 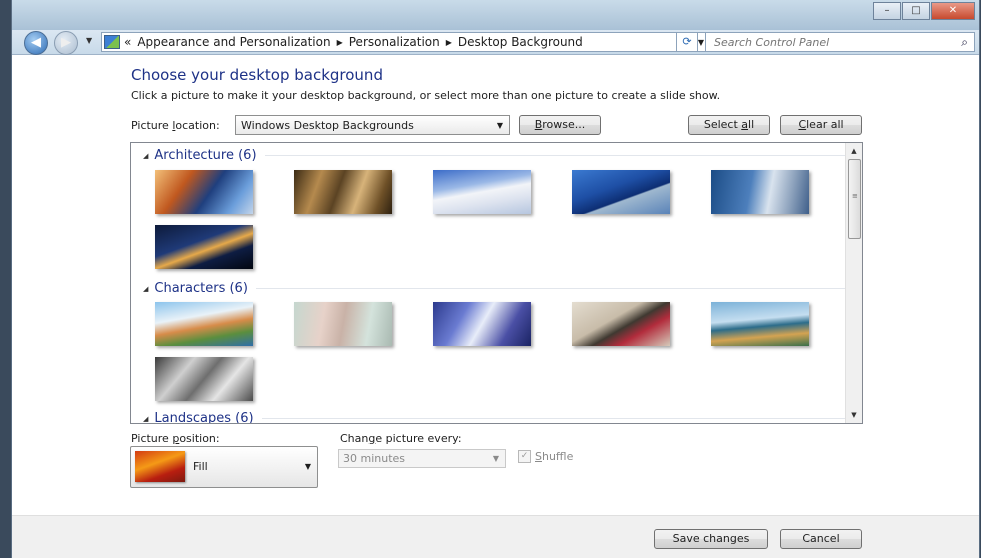 I want to click on breadcrumb-desktop-background: Desktop Background, so click(x=520, y=42).